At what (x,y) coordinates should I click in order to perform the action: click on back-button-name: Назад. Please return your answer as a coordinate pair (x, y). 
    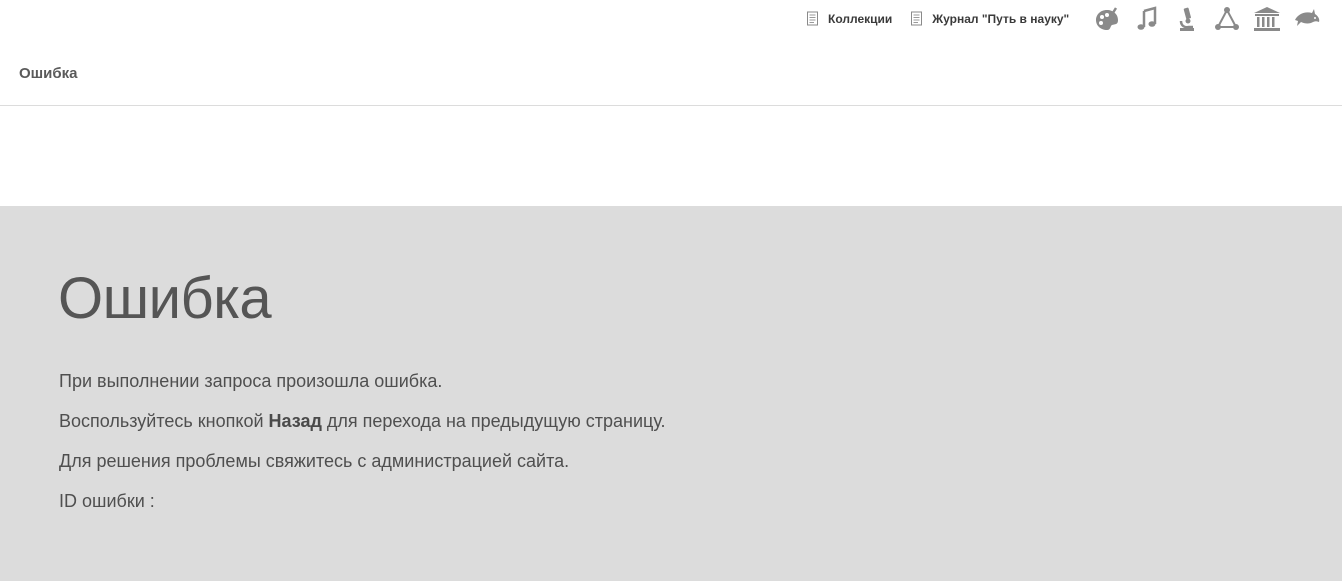
    Looking at the image, I should click on (295, 421).